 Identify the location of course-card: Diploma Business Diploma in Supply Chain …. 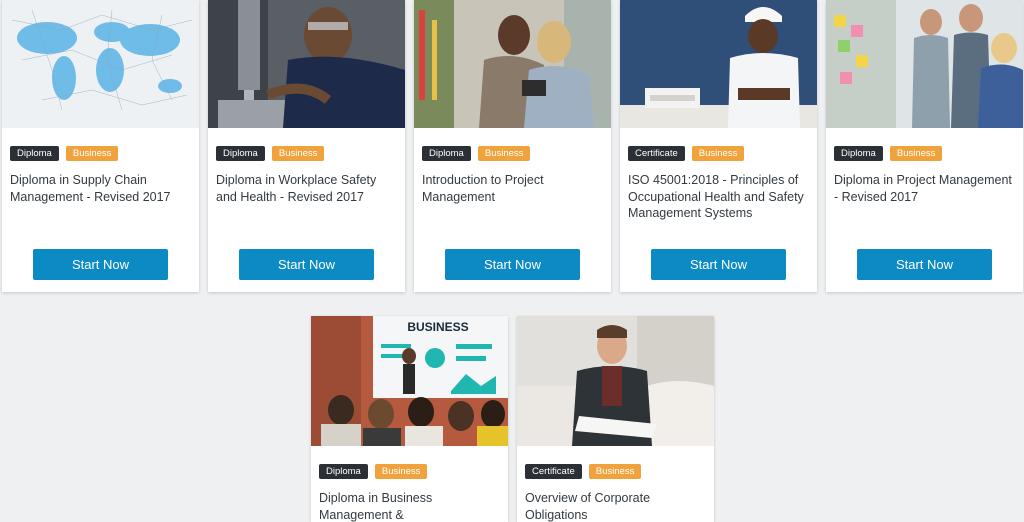
(100, 146).